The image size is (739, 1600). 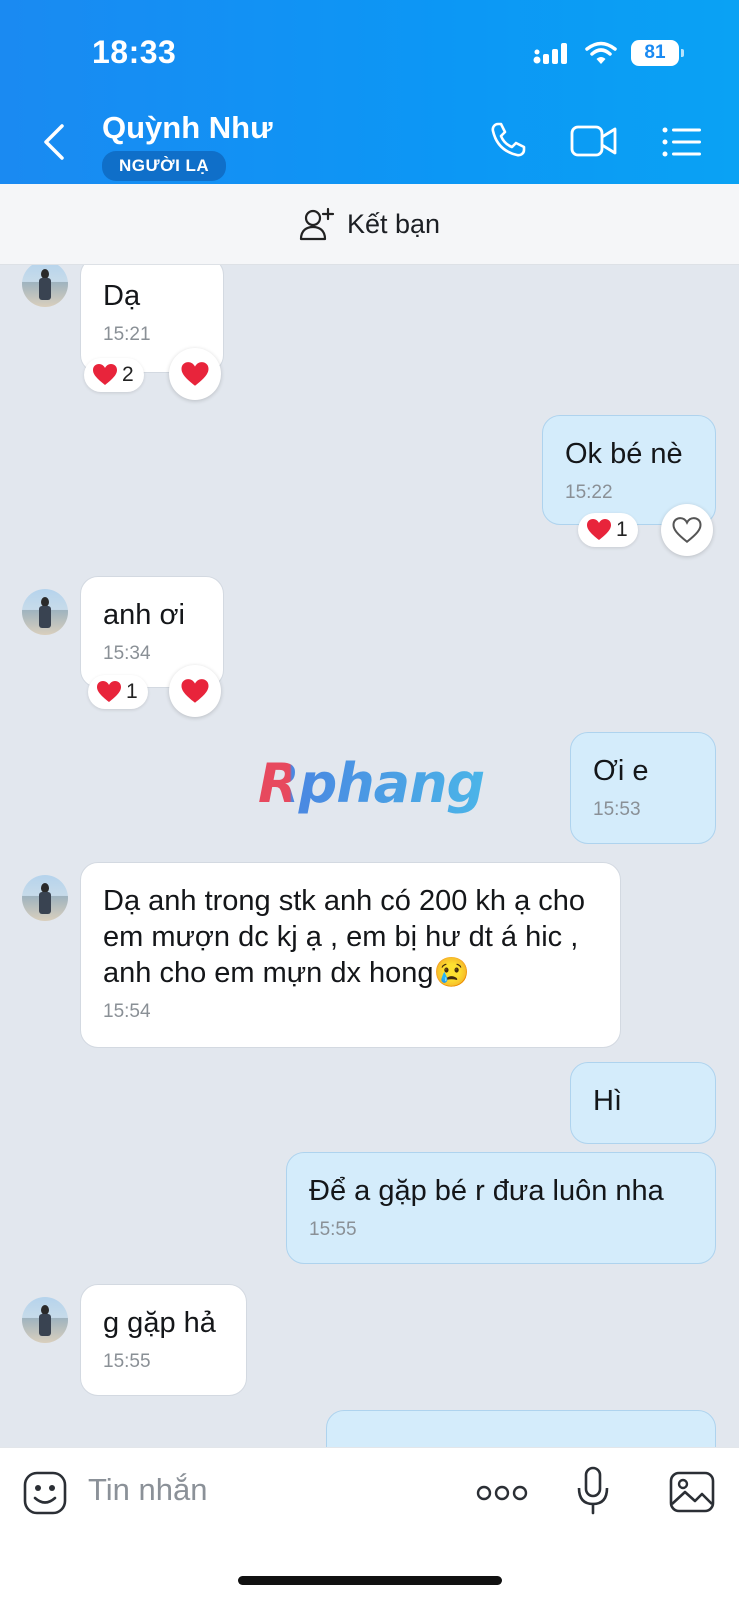 I want to click on more-button, so click(x=502, y=1495).